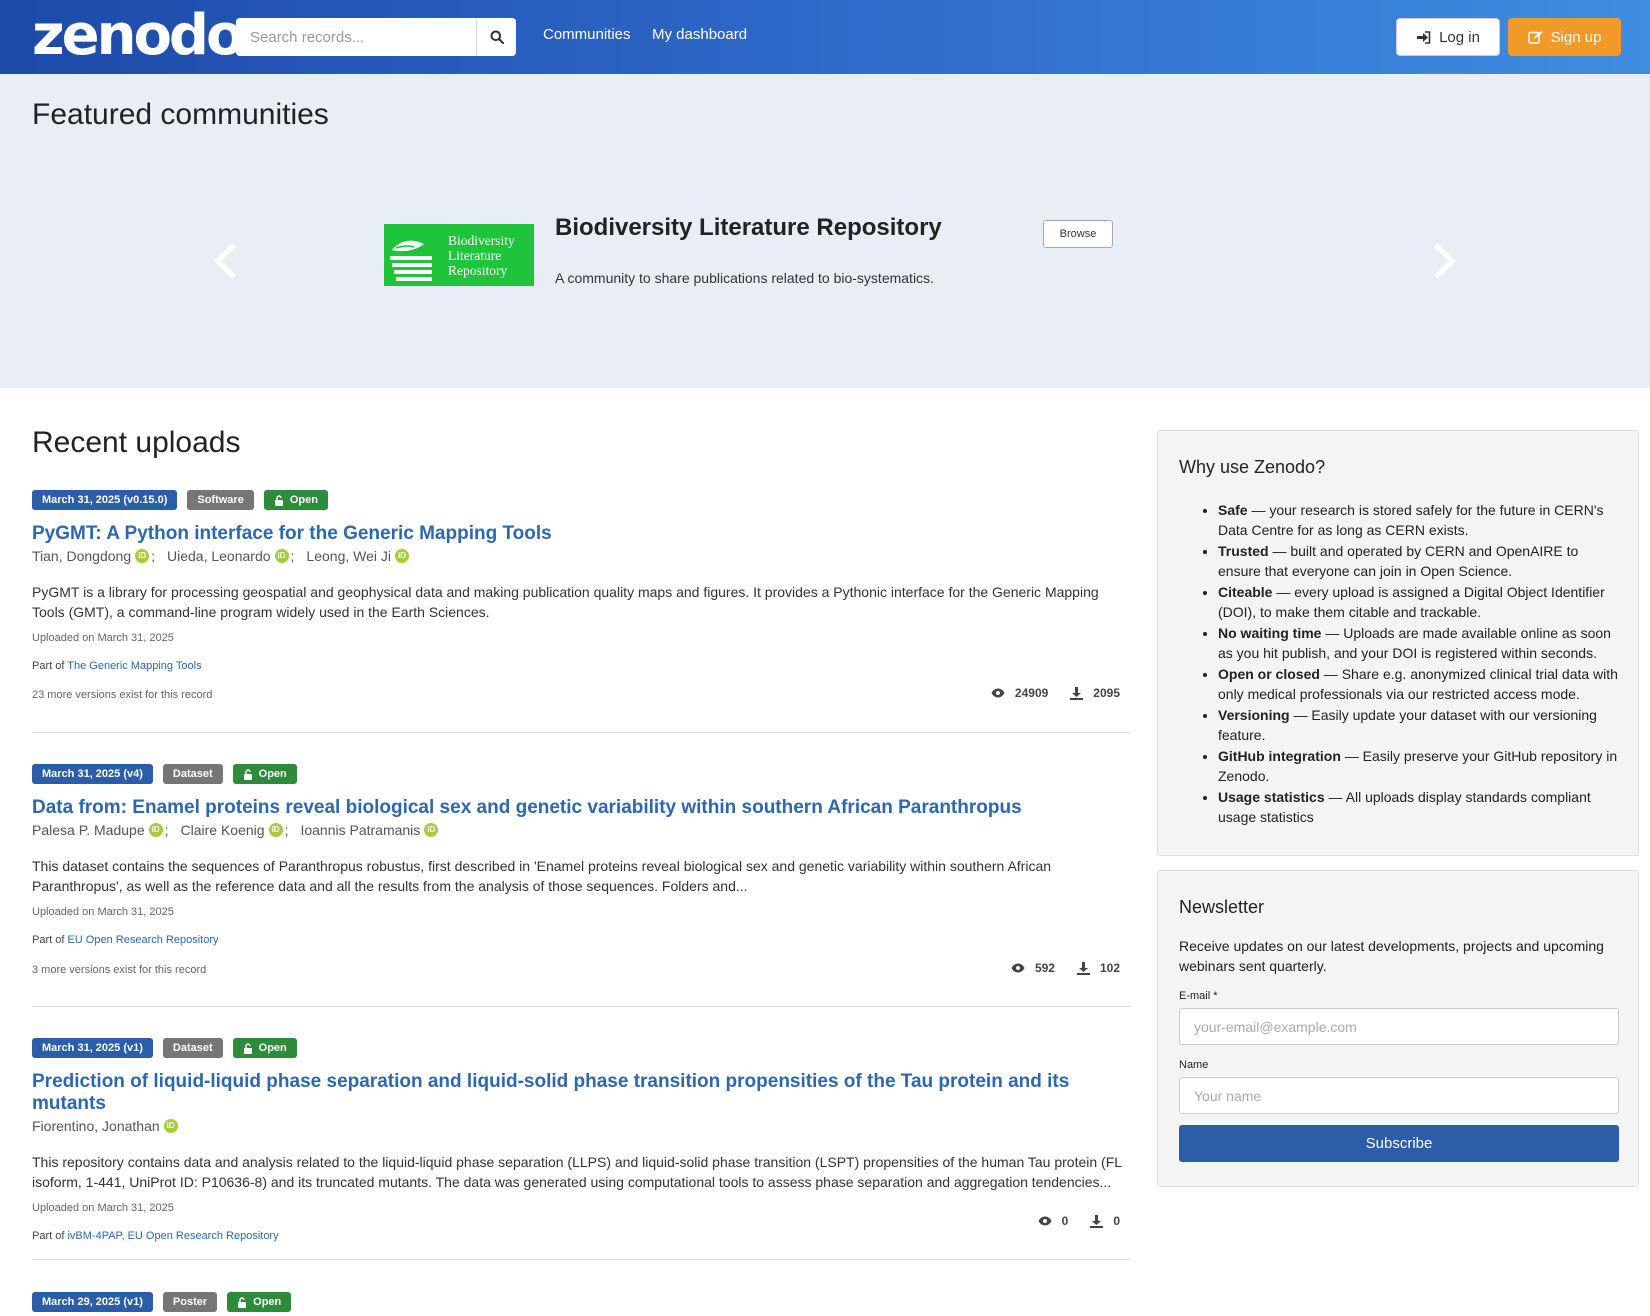 Image resolution: width=1650 pixels, height=1316 pixels. What do you see at coordinates (587, 34) in the screenshot?
I see `nav-communities: Communities` at bounding box center [587, 34].